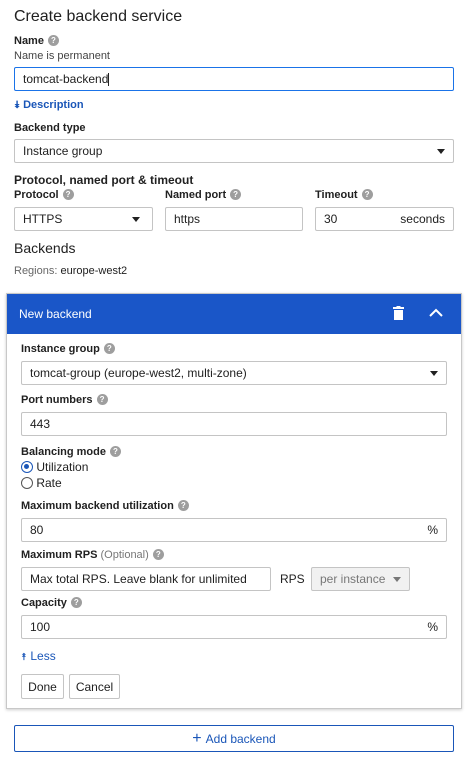  I want to click on less-toggle: ⯭ Less, so click(38, 656).